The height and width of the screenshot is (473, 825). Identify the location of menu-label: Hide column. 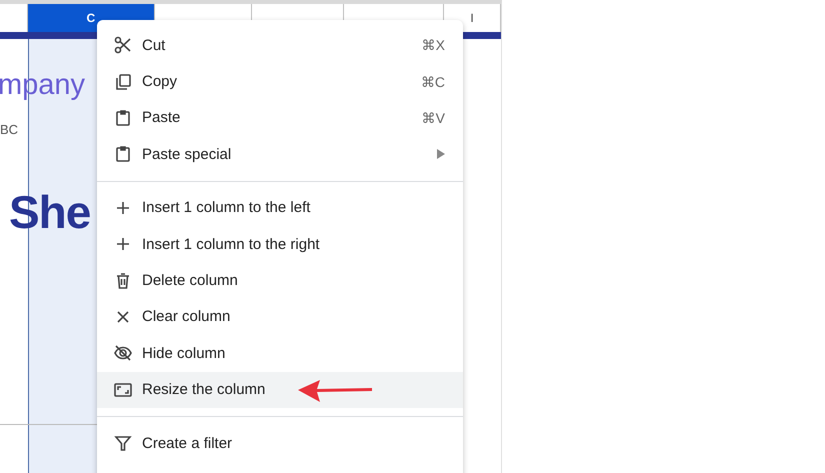
(184, 353).